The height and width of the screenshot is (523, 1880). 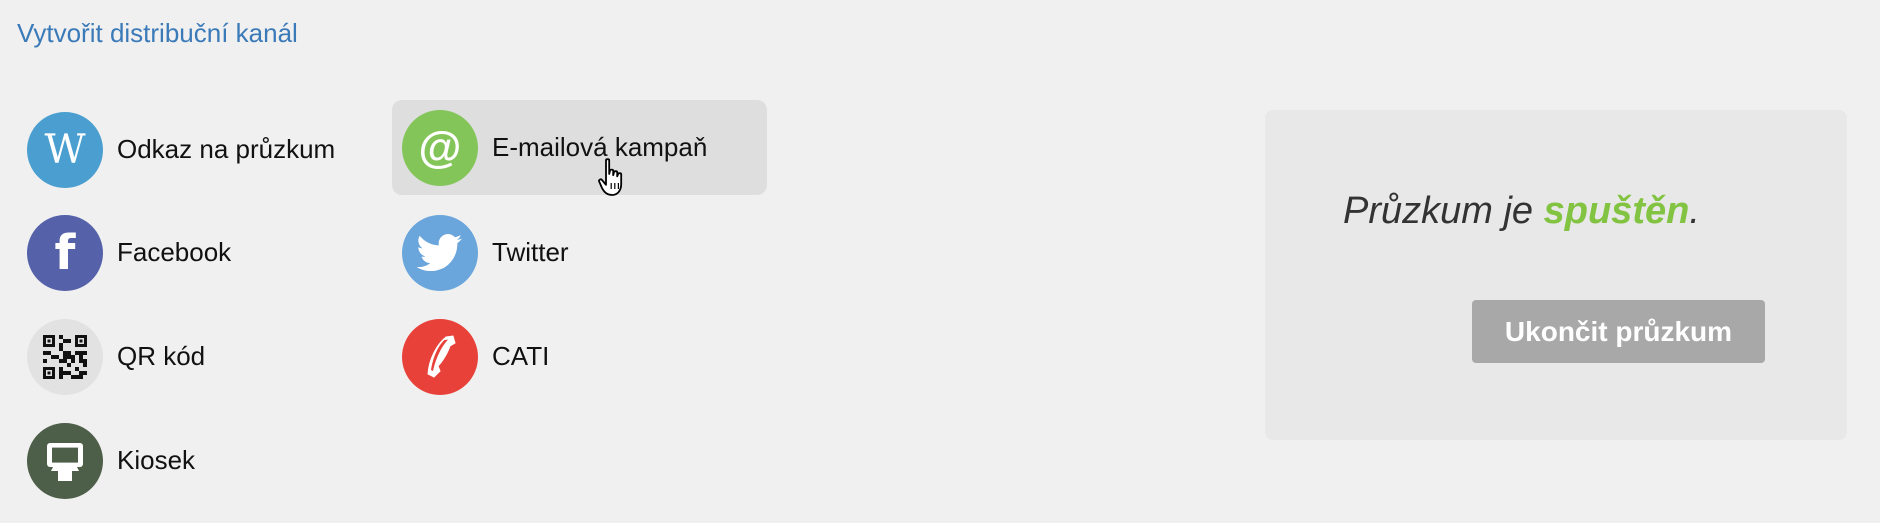 What do you see at coordinates (579, 252) in the screenshot?
I see `channel-twitter: Twitter` at bounding box center [579, 252].